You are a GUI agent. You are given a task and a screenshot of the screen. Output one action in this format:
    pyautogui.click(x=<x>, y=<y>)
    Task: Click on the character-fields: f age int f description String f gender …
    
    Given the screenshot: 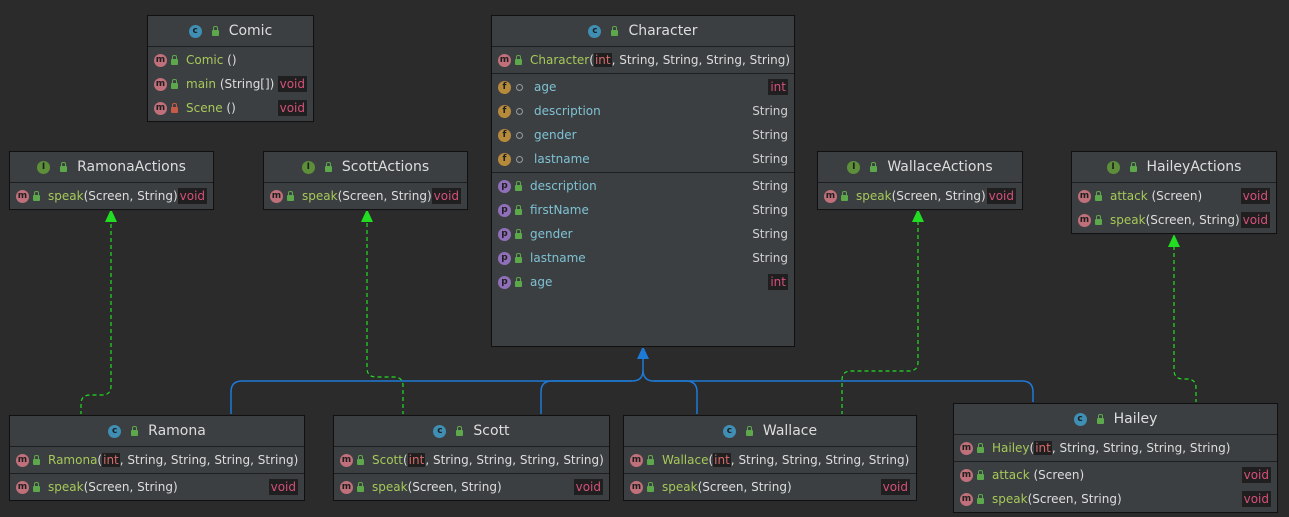 What is the action you would take?
    pyautogui.click(x=643, y=123)
    